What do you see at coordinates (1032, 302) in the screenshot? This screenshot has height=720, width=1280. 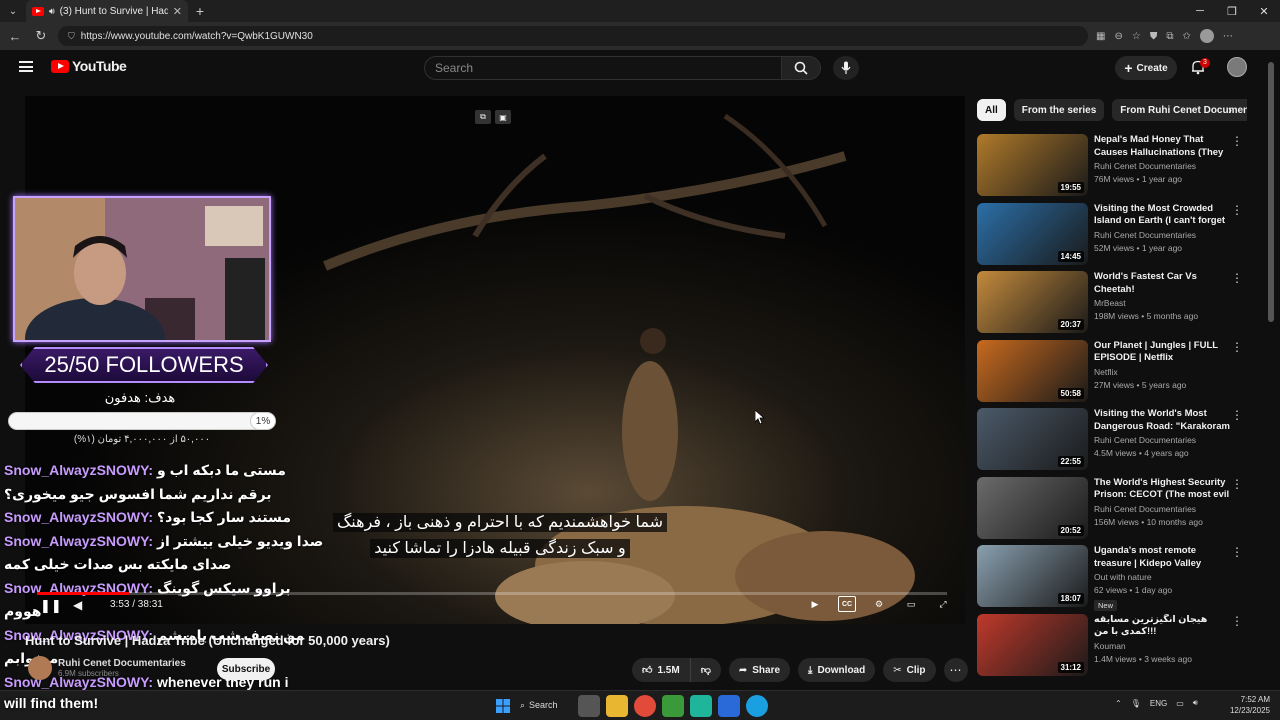 I see `video-thumbnail: 20:37` at bounding box center [1032, 302].